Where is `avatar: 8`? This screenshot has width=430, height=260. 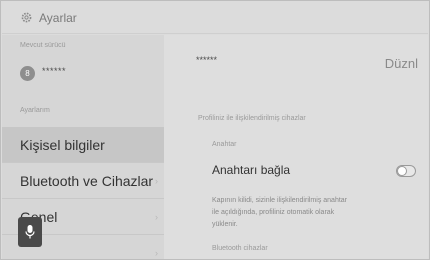
avatar: 8 is located at coordinates (27, 73).